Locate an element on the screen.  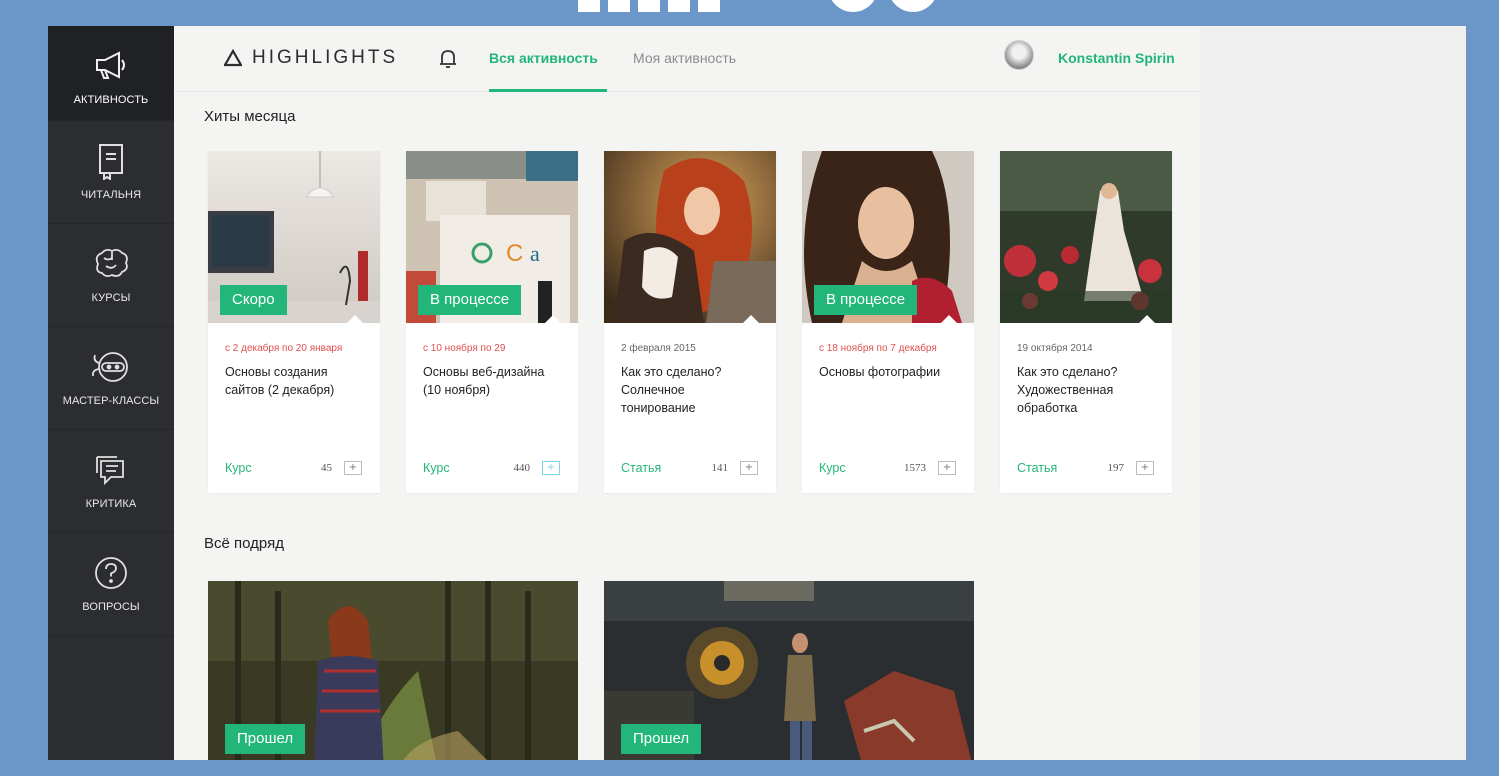
sidebar: Активность Читальня Курсы is located at coordinates (111, 393).